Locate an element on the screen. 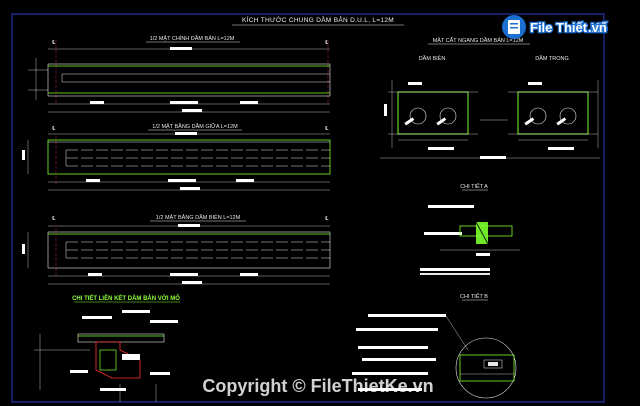 The height and width of the screenshot is (406, 640). logo-suffix: .vn is located at coordinates (597, 27).